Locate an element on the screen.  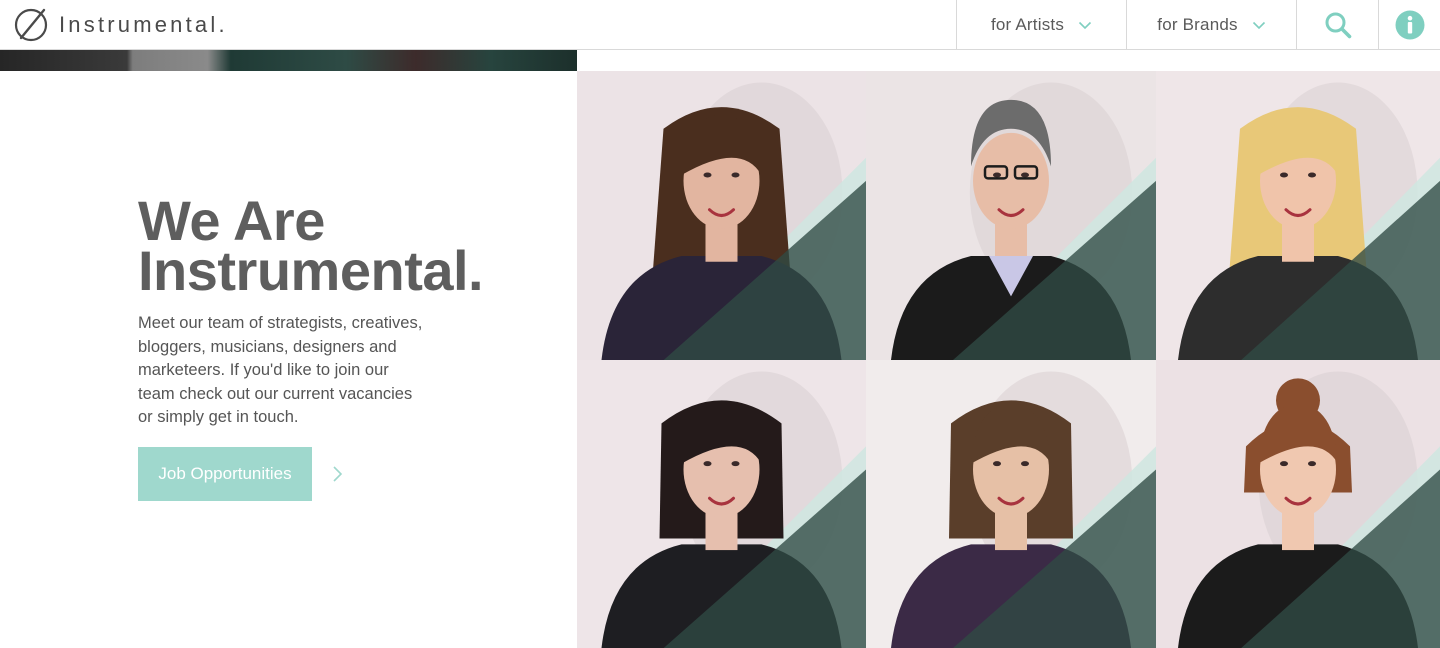
info-button is located at coordinates (1409, 25).